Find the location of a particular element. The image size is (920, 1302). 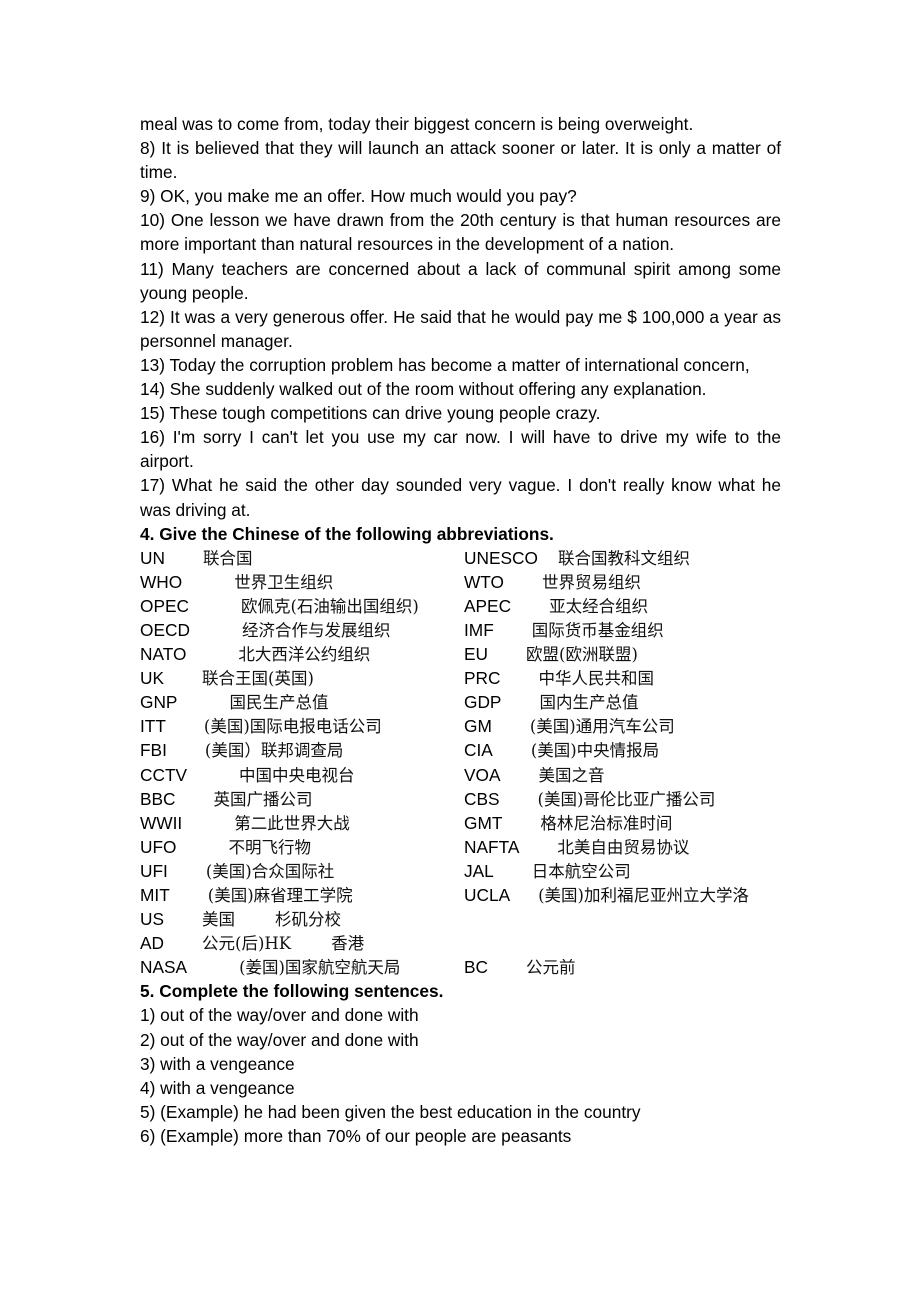

abbreviation: VOA is located at coordinates (482, 774).